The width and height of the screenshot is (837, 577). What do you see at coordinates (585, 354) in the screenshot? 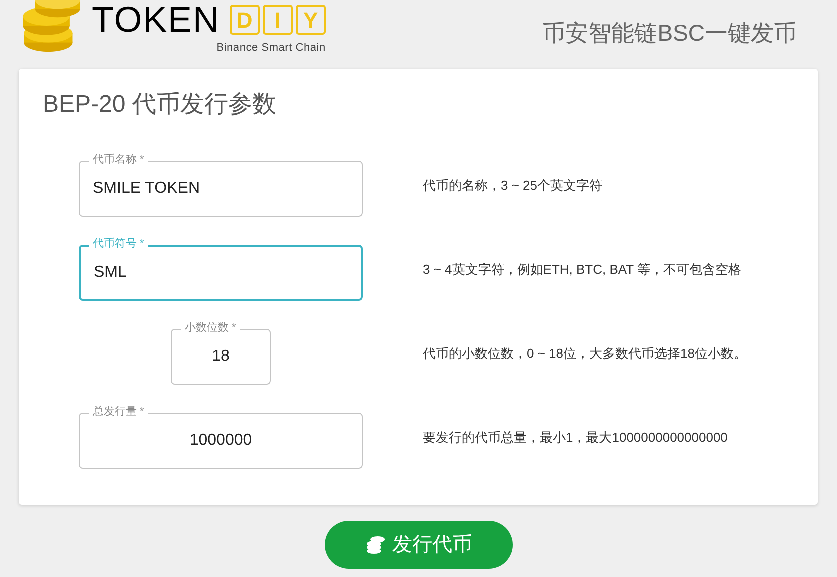
I see `field-hint: 代币的小数位数，0 ~ 18位，大多数代币选择18位小数。` at bounding box center [585, 354].